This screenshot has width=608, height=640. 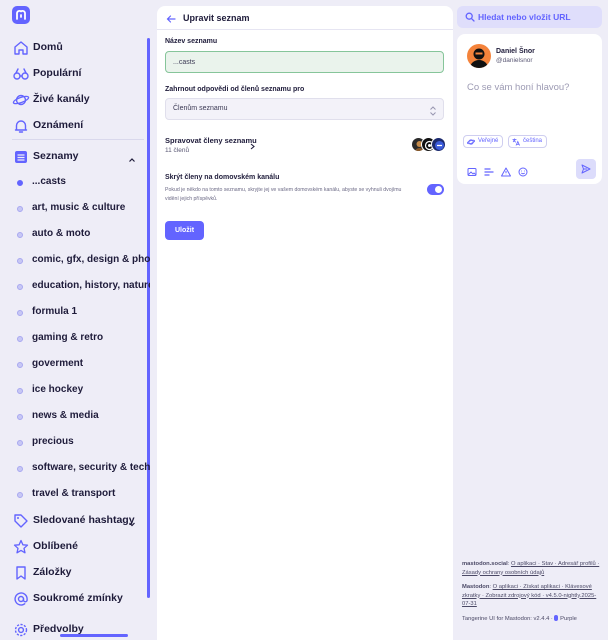 What do you see at coordinates (148, 318) in the screenshot?
I see `nav-scrollbar` at bounding box center [148, 318].